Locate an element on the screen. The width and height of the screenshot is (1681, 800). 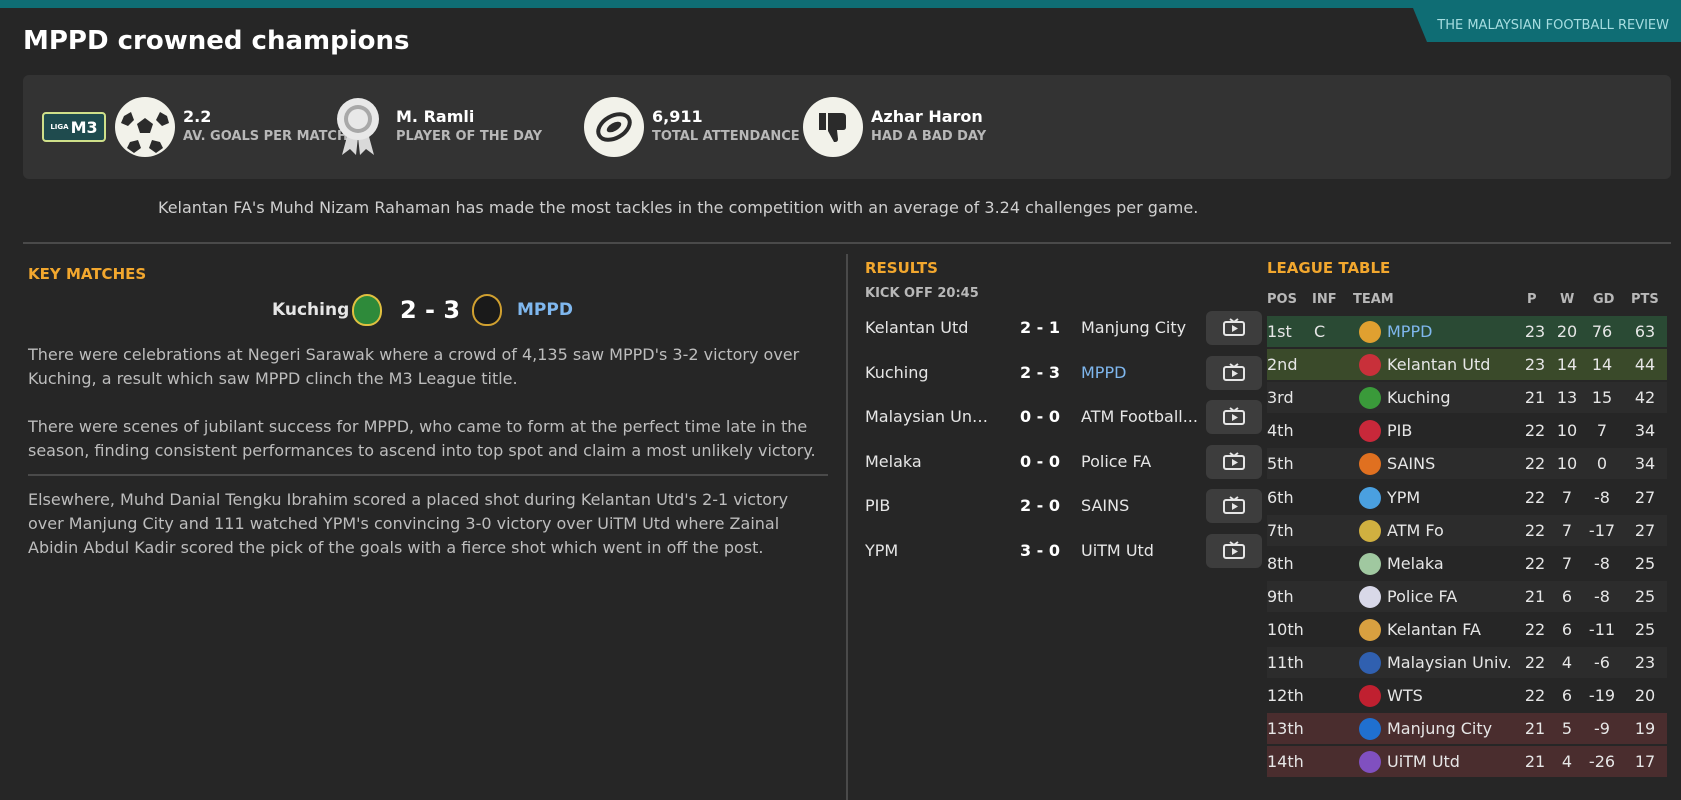
league-logo: LIGA M3 is located at coordinates (74, 127).